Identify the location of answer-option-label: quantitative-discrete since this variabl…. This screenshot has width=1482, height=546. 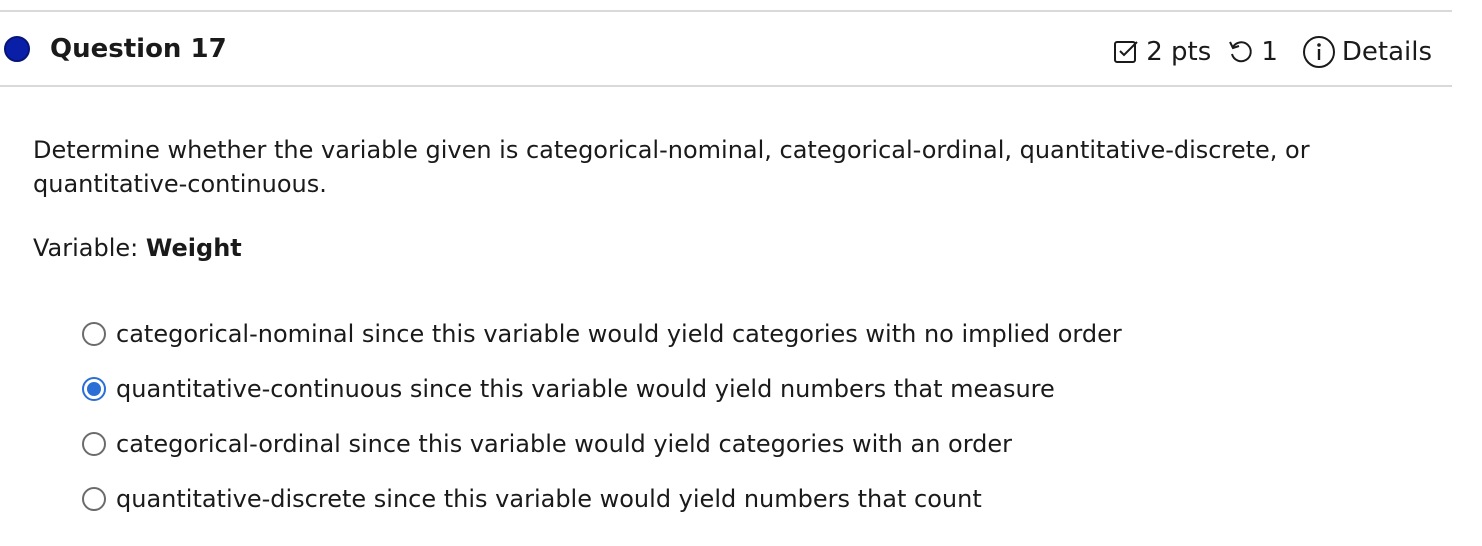
(549, 499).